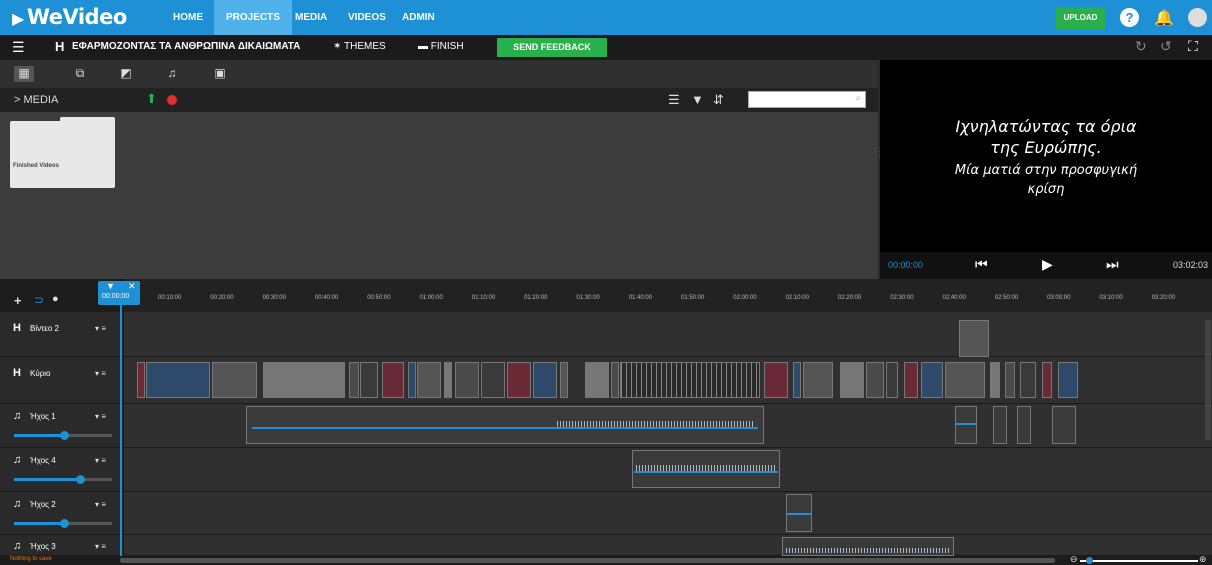 This screenshot has height=565, width=1212. Describe the element at coordinates (1089, 560) in the screenshot. I see `zoom-knob` at that location.